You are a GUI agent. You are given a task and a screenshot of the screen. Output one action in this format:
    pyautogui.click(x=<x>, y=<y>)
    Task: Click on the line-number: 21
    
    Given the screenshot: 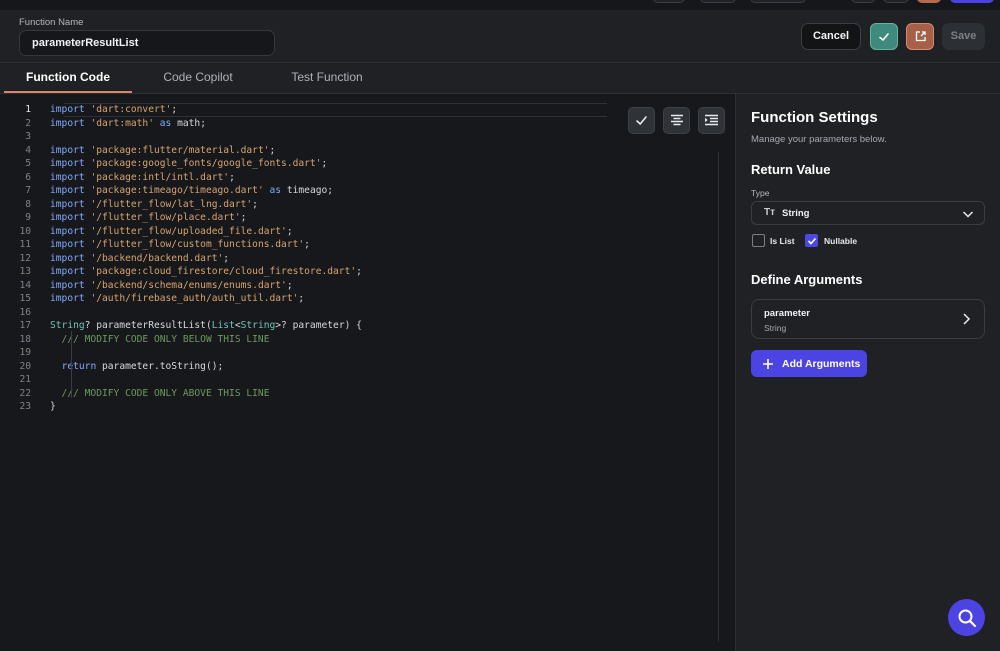 What is the action you would take?
    pyautogui.click(x=25, y=379)
    